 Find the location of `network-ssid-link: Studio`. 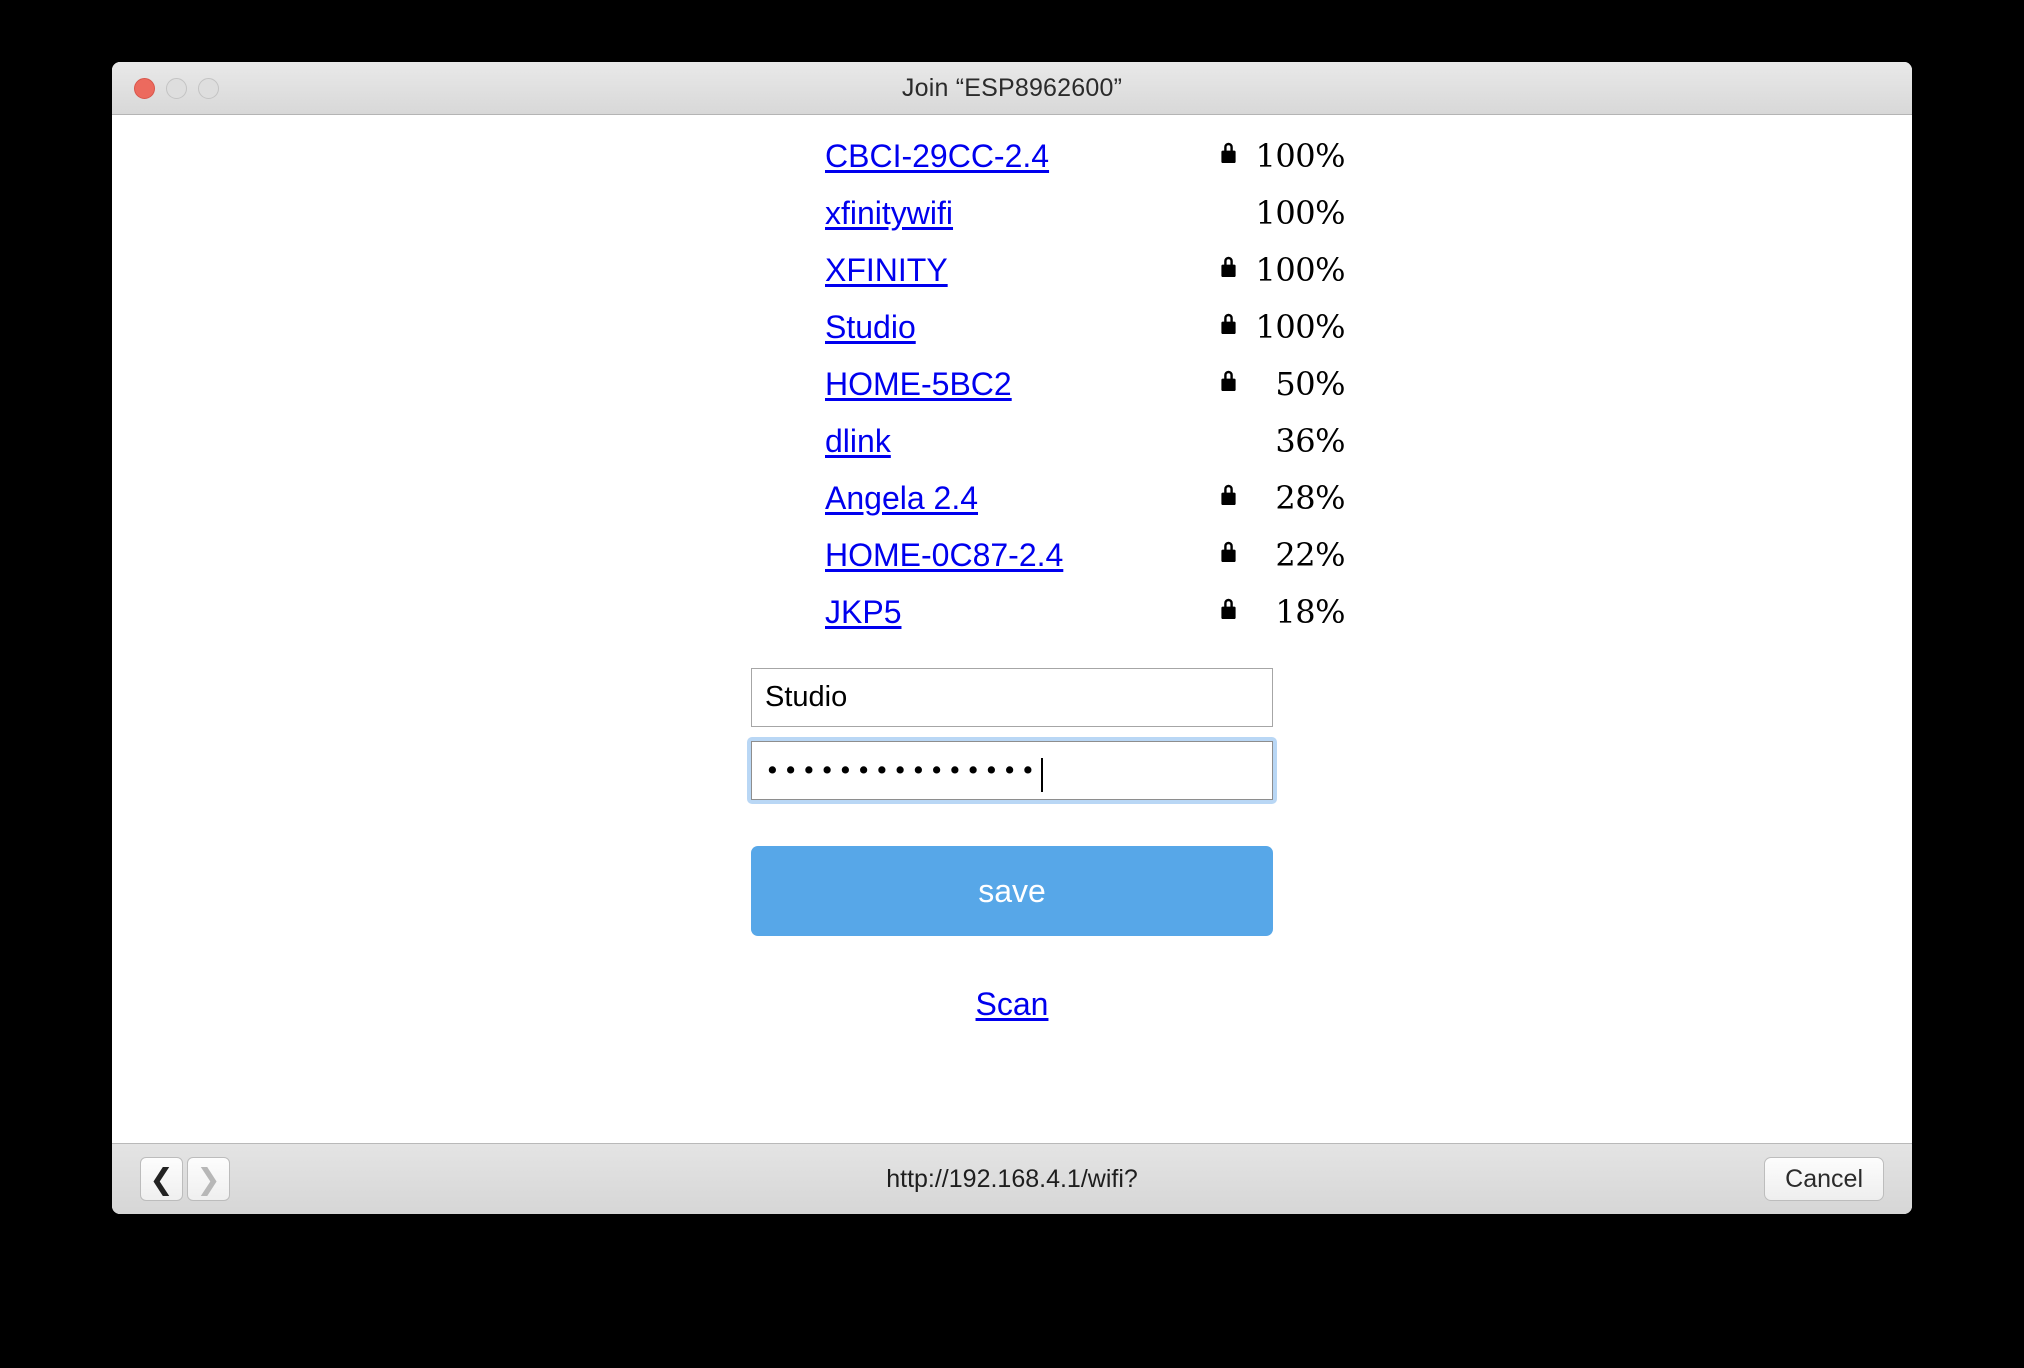

network-ssid-link: Studio is located at coordinates (1007, 327).